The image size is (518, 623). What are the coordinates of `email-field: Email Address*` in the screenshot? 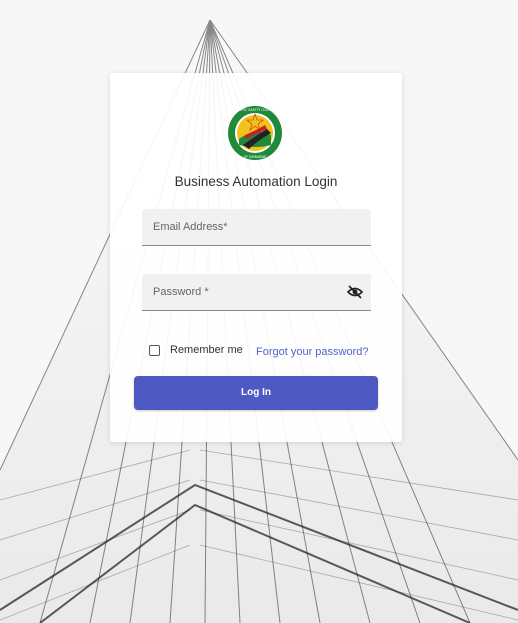 It's located at (256, 227).